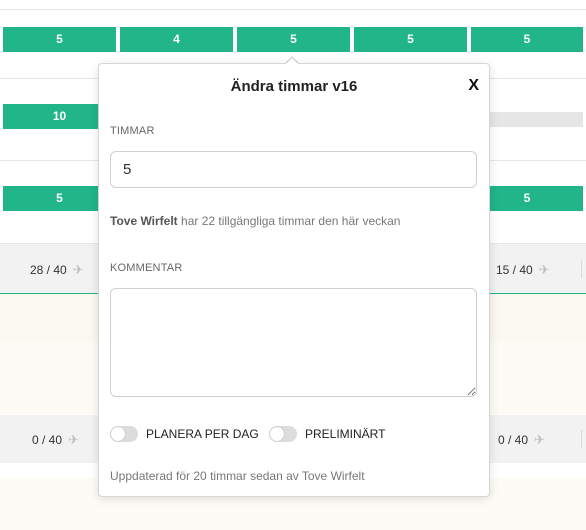  I want to click on capacity-summary: 15 / 40 ✈, so click(523, 270).